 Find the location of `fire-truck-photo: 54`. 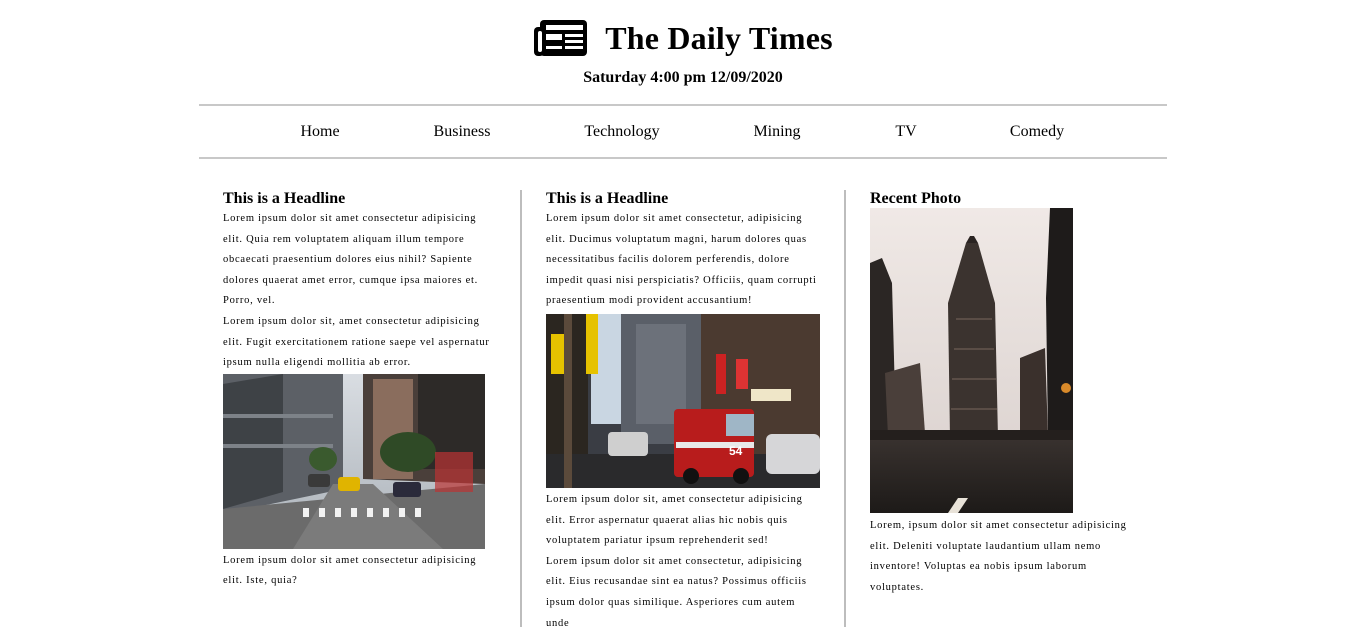

fire-truck-photo: 54 is located at coordinates (683, 400).